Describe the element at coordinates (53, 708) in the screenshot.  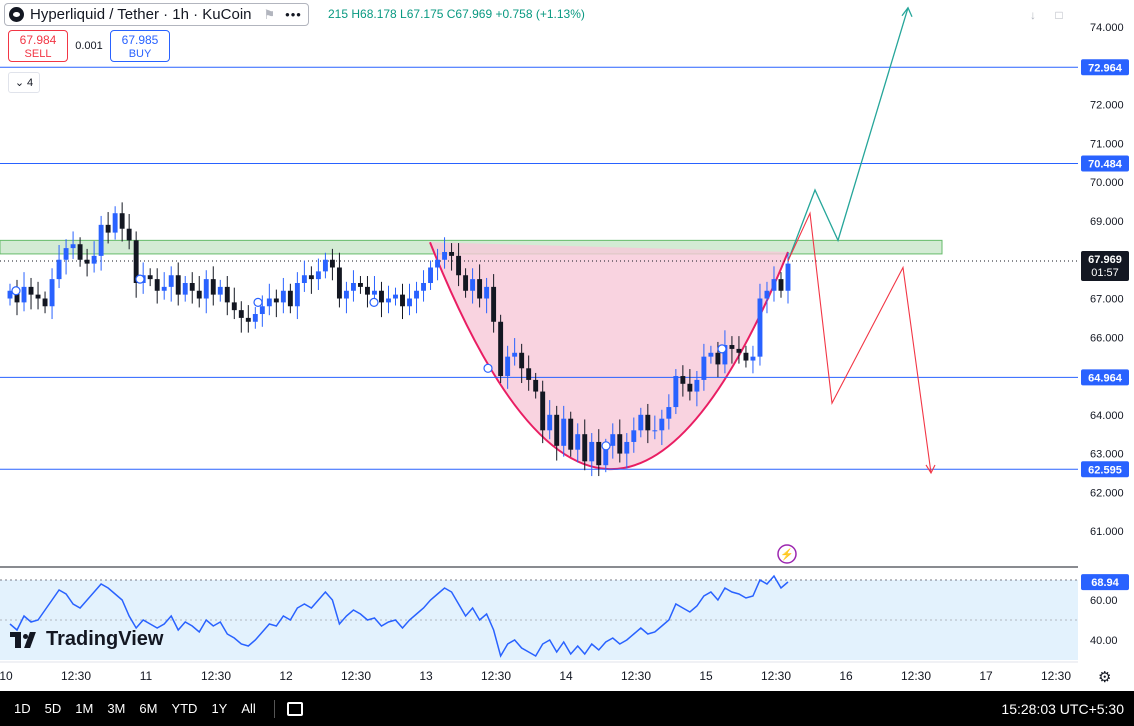
I see `range-5d: 5D` at that location.